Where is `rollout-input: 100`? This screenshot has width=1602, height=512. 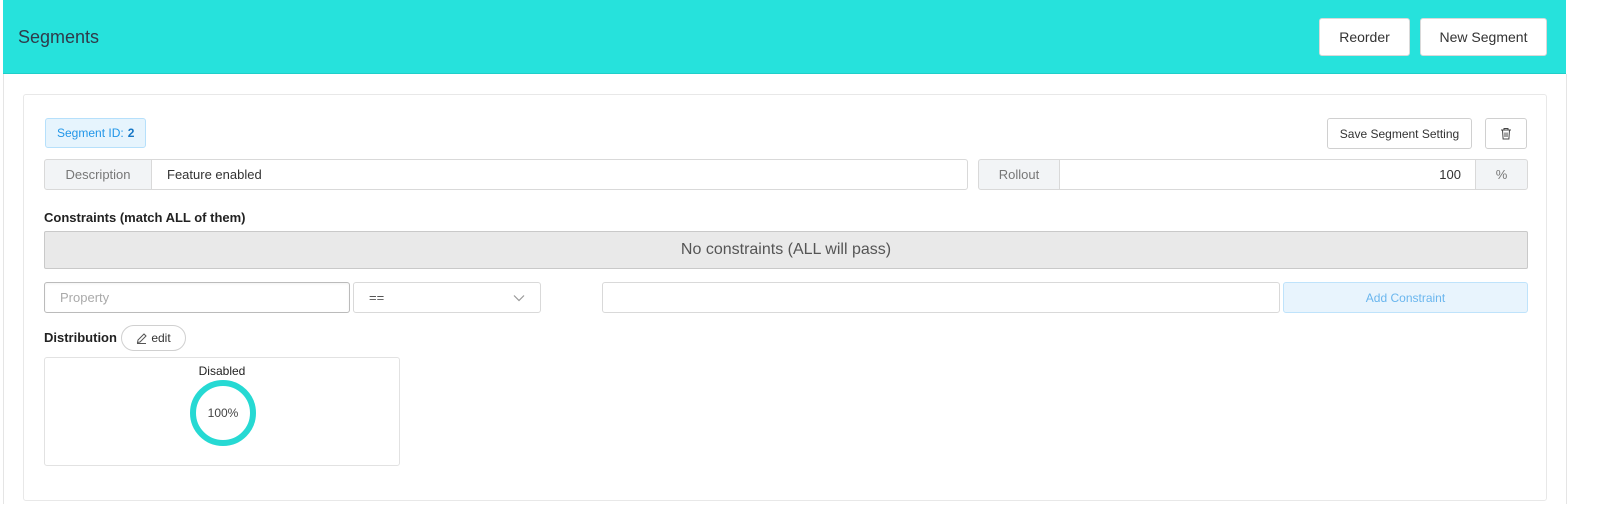 rollout-input: 100 is located at coordinates (1267, 174).